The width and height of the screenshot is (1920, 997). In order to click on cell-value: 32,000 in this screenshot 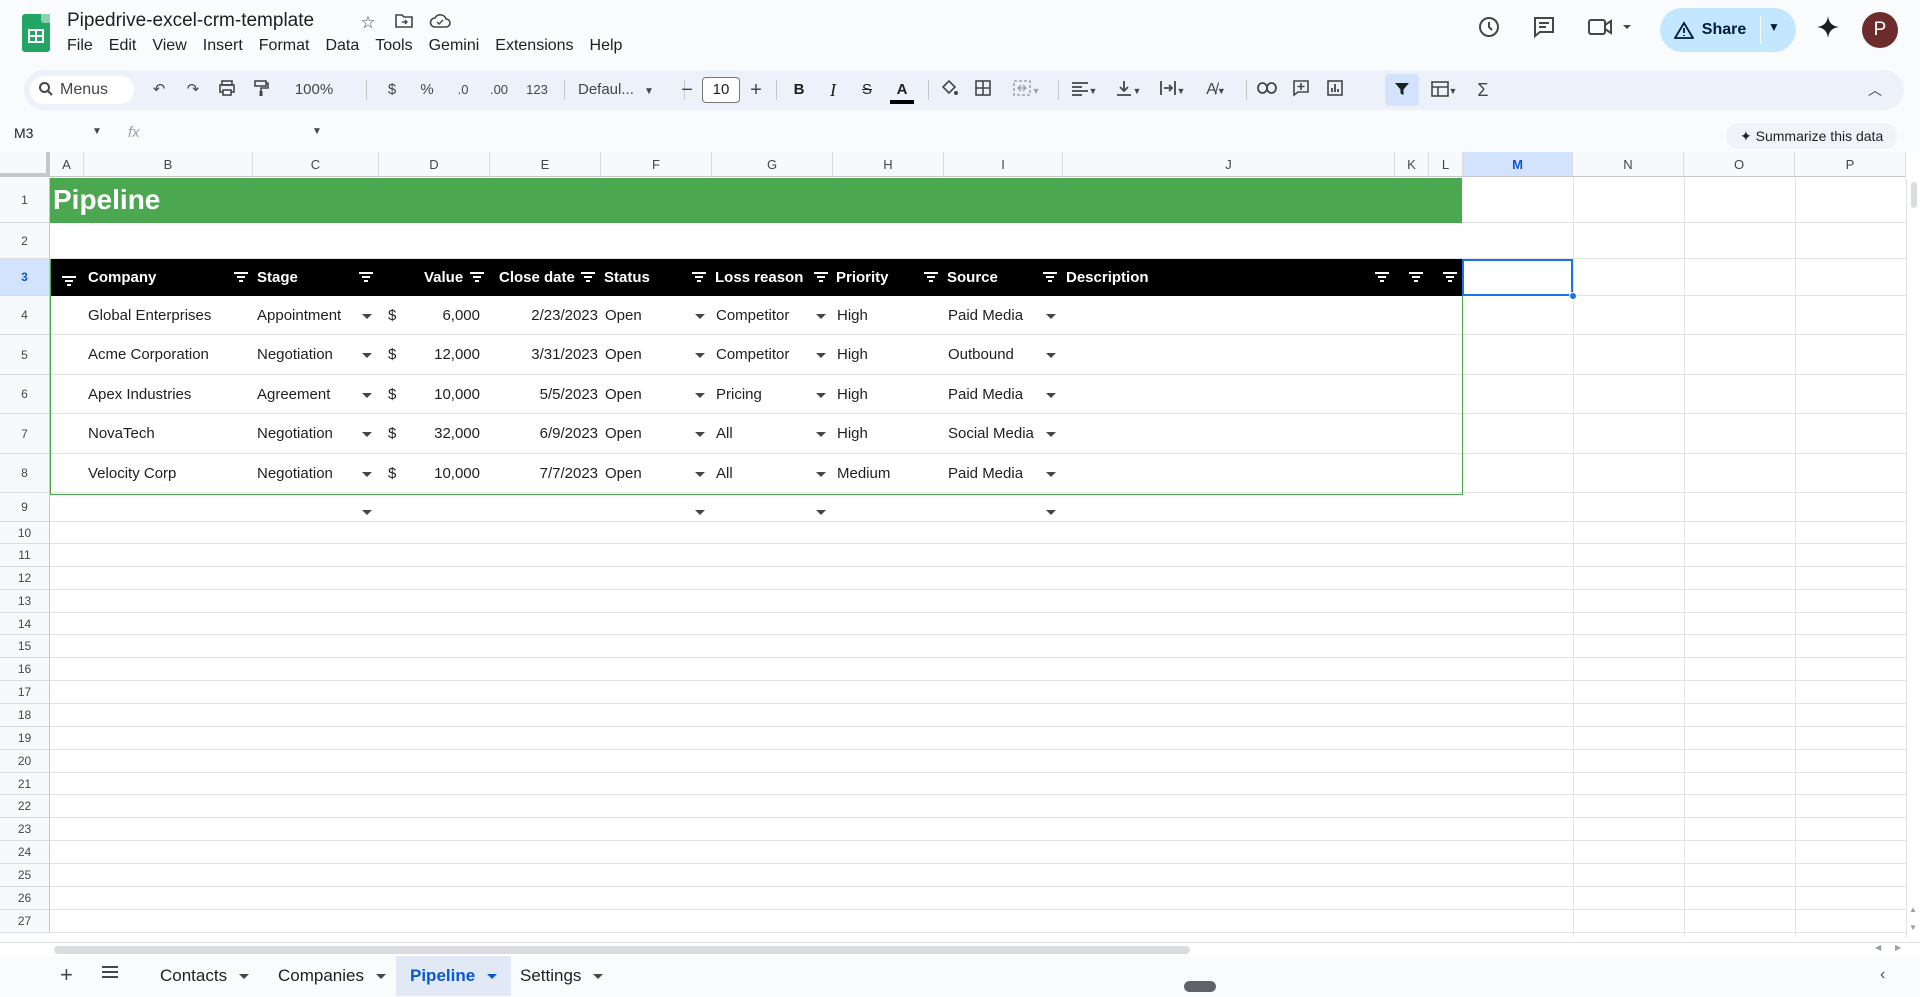, I will do `click(440, 433)`.